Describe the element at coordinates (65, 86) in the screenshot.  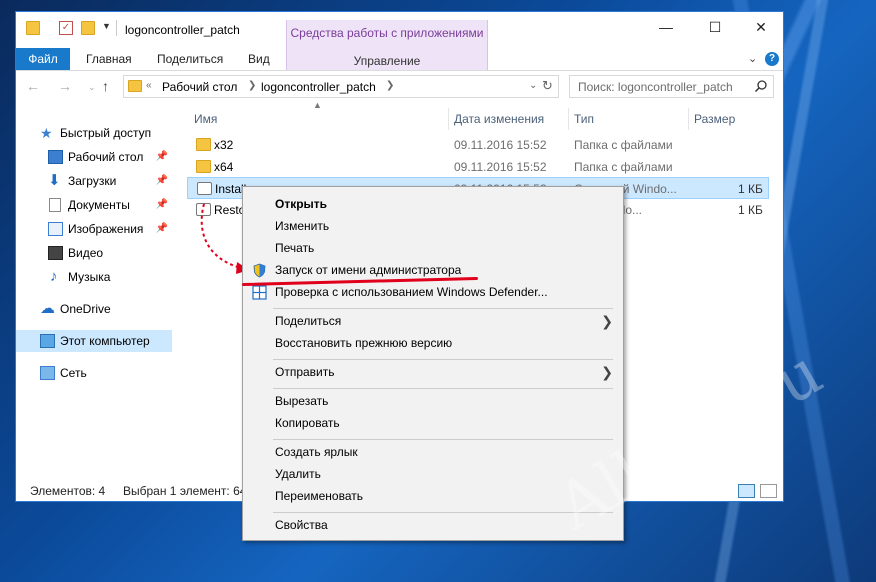
I see `forward-button: →` at that location.